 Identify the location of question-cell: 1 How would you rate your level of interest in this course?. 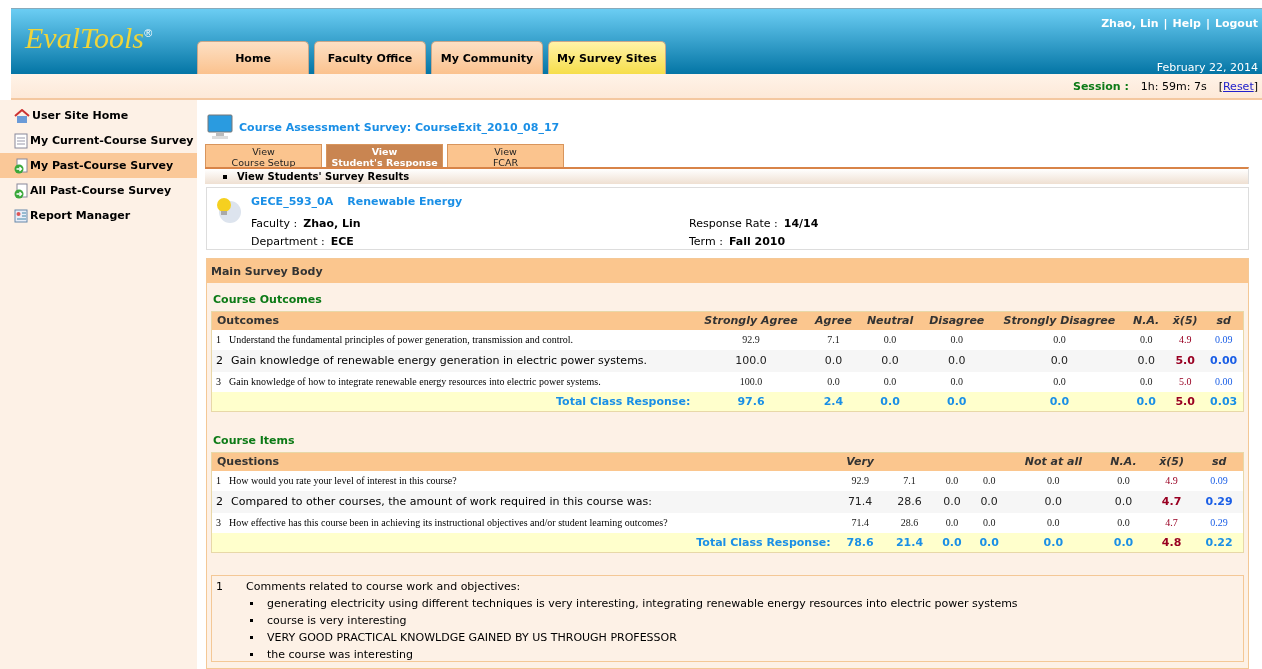
(523, 480).